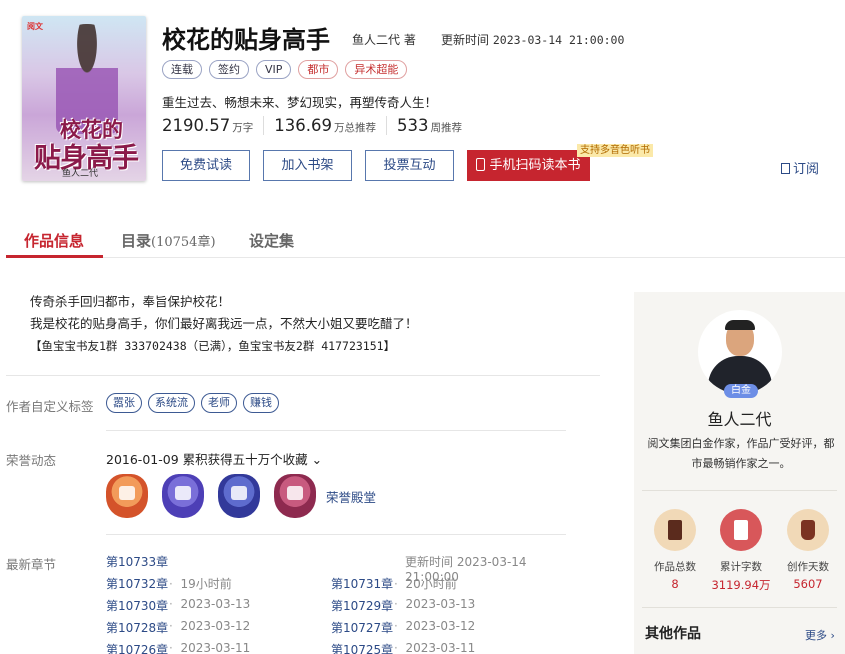  I want to click on author-name: 鱼人二代, so click(739, 418).